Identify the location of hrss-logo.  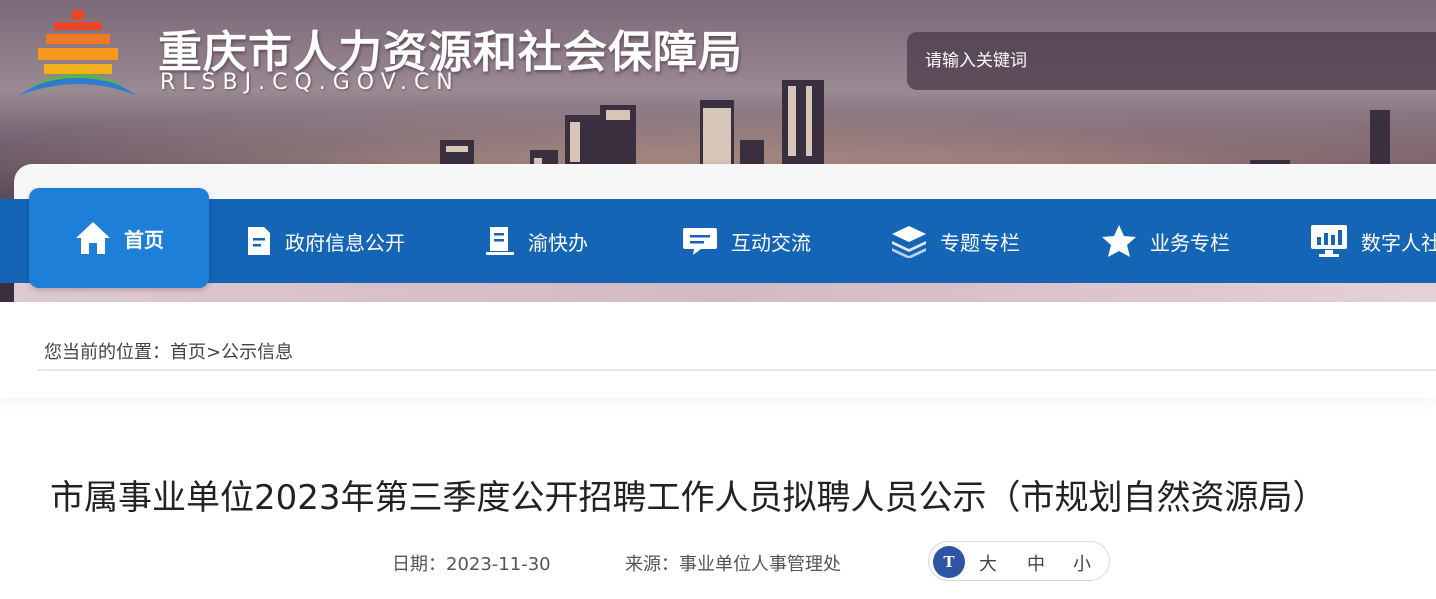
(78, 53).